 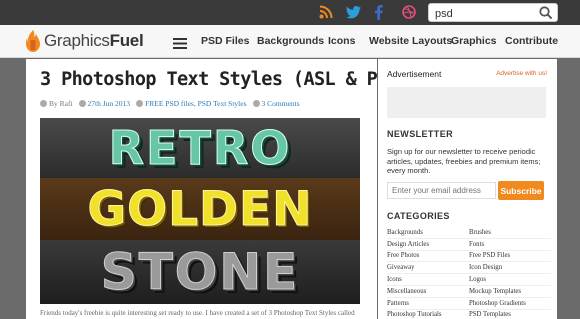 What do you see at coordinates (428, 279) in the screenshot?
I see `category-link: Icons` at bounding box center [428, 279].